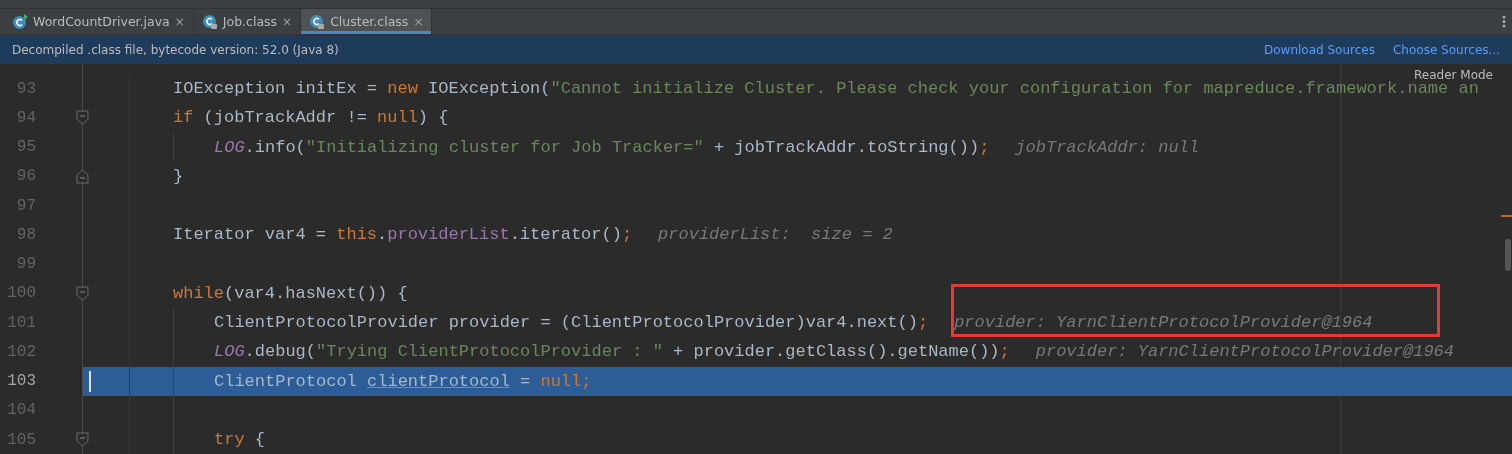  I want to click on line-number: 94, so click(25, 117).